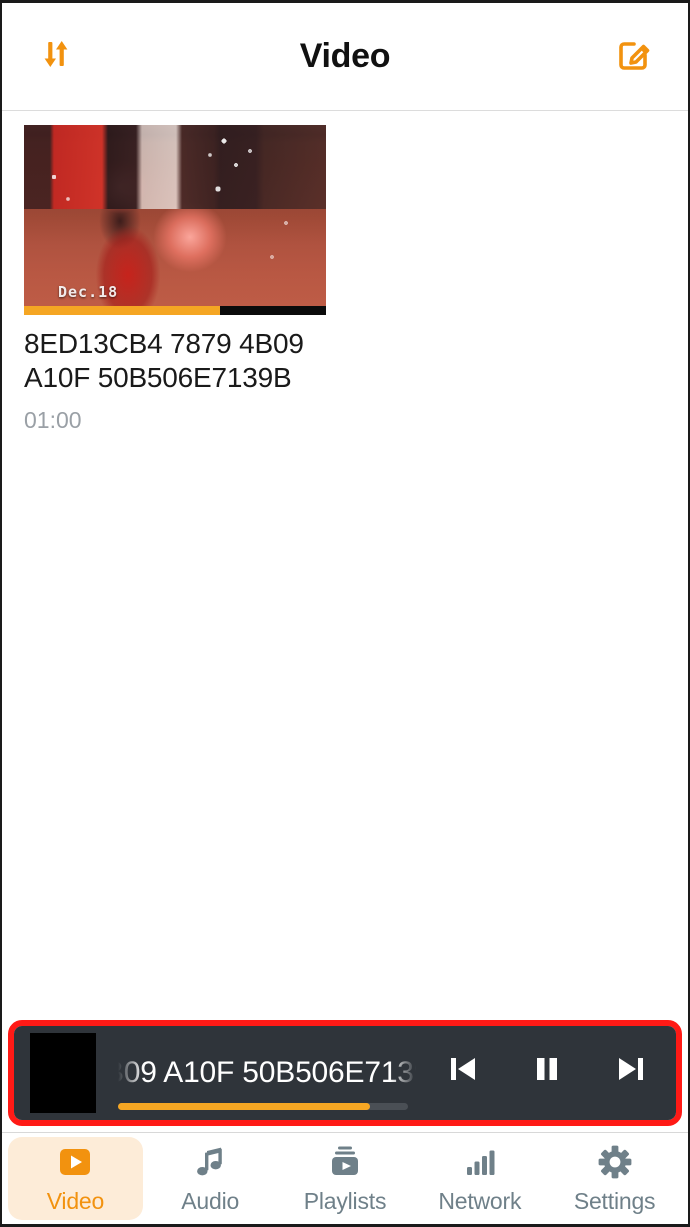 The height and width of the screenshot is (1227, 690). What do you see at coordinates (345, 1201) in the screenshot?
I see `tab-playlists-label: Playlists` at bounding box center [345, 1201].